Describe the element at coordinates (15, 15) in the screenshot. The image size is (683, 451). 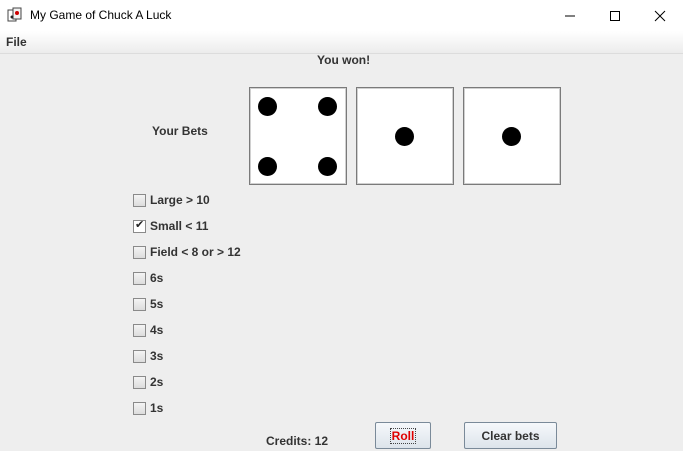
I see `app-icon` at that location.